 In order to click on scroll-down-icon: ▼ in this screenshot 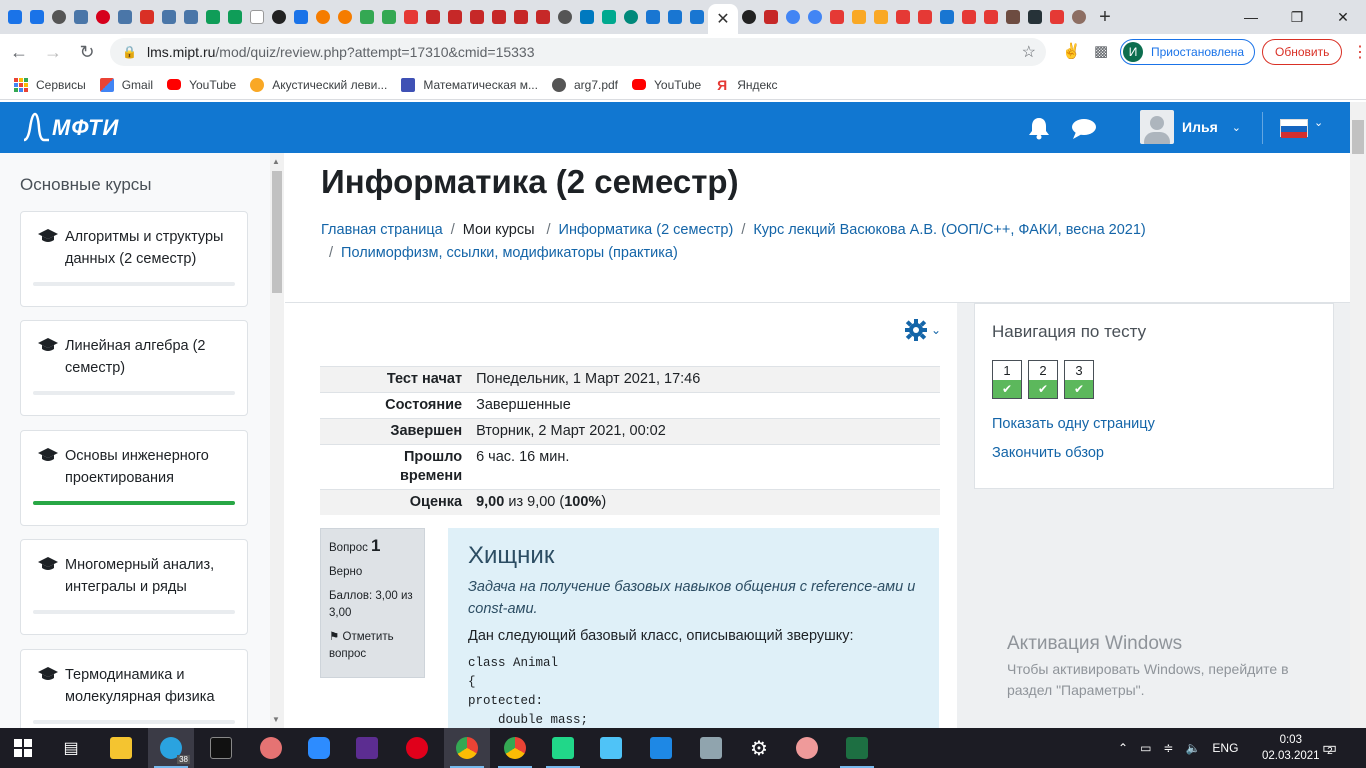, I will do `click(276, 719)`.